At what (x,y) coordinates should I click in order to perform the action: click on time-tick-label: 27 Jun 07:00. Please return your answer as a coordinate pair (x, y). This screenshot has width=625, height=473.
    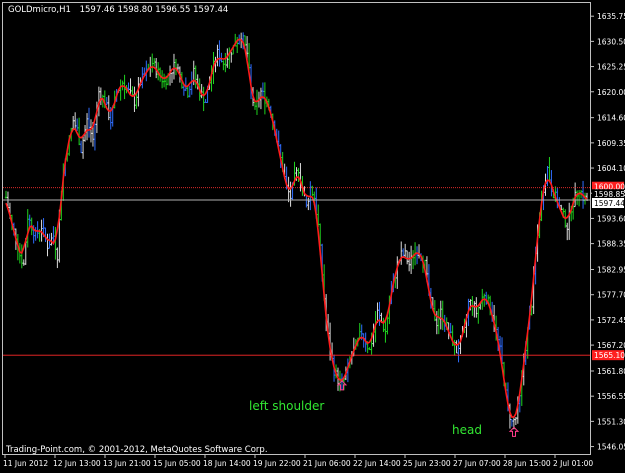
    Looking at the image, I should click on (477, 463).